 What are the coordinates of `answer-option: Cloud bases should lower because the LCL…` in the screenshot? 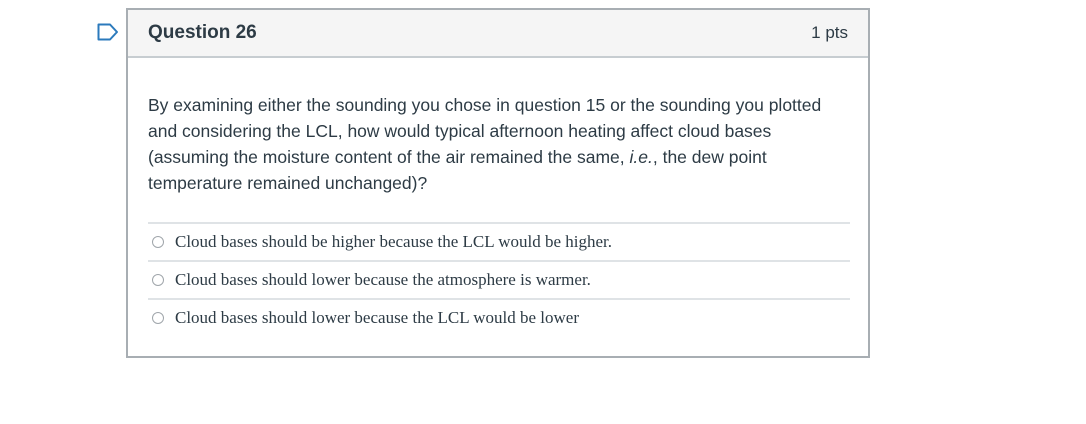 It's located at (499, 317).